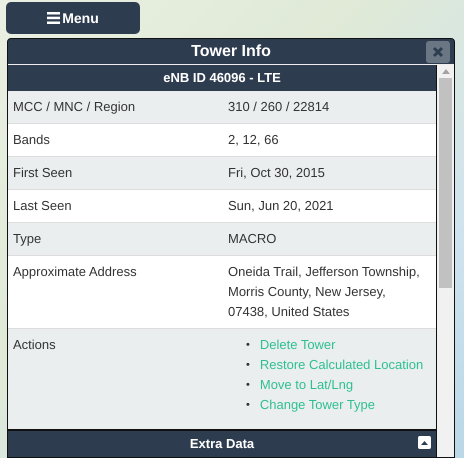  I want to click on scrollbar, so click(445, 261).